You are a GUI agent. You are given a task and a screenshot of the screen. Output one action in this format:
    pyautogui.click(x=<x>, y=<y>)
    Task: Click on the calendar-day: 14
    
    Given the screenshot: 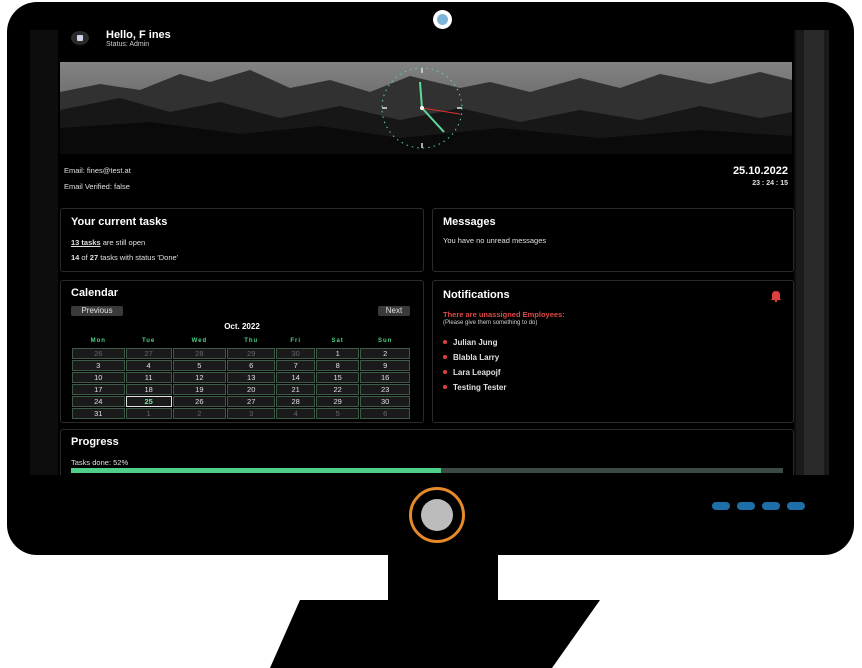 What is the action you would take?
    pyautogui.click(x=295, y=377)
    